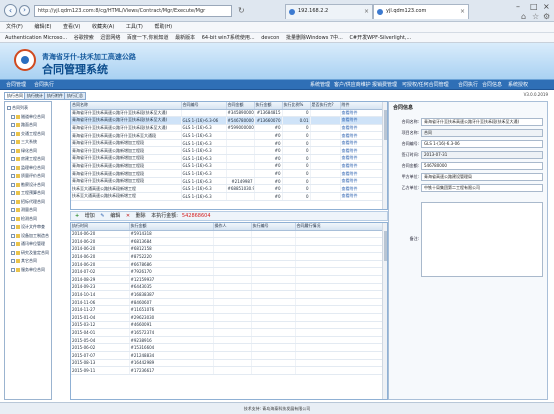 The height and width of the screenshot is (414, 554). I want to click on column-header: 合同编号, so click(204, 106).